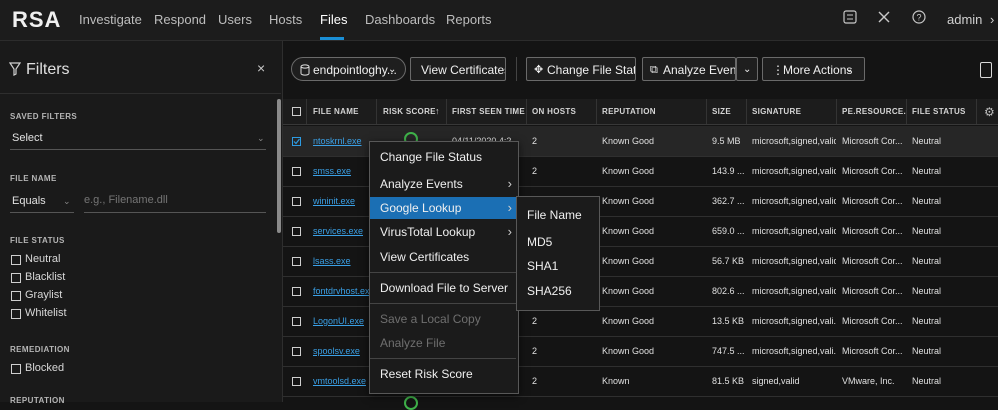  What do you see at coordinates (332, 261) in the screenshot?
I see `file-name-link: lsass.exe` at bounding box center [332, 261].